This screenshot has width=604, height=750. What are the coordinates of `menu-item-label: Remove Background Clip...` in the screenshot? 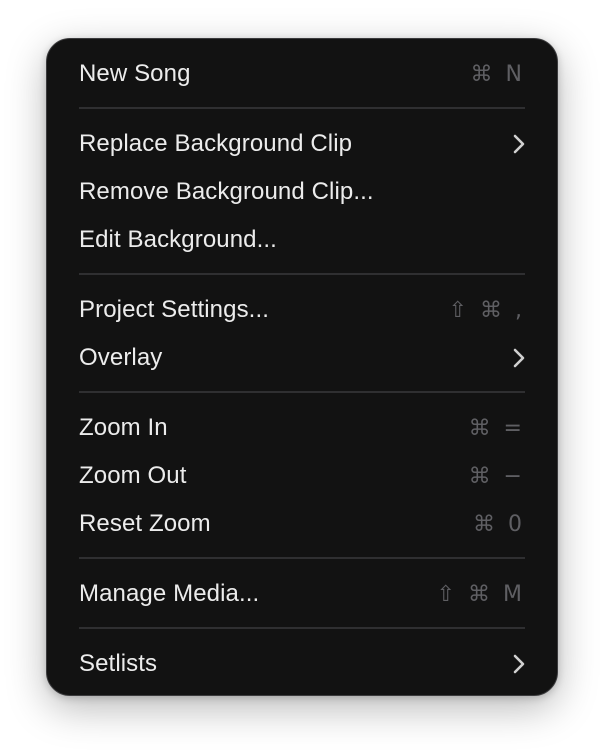 It's located at (226, 191).